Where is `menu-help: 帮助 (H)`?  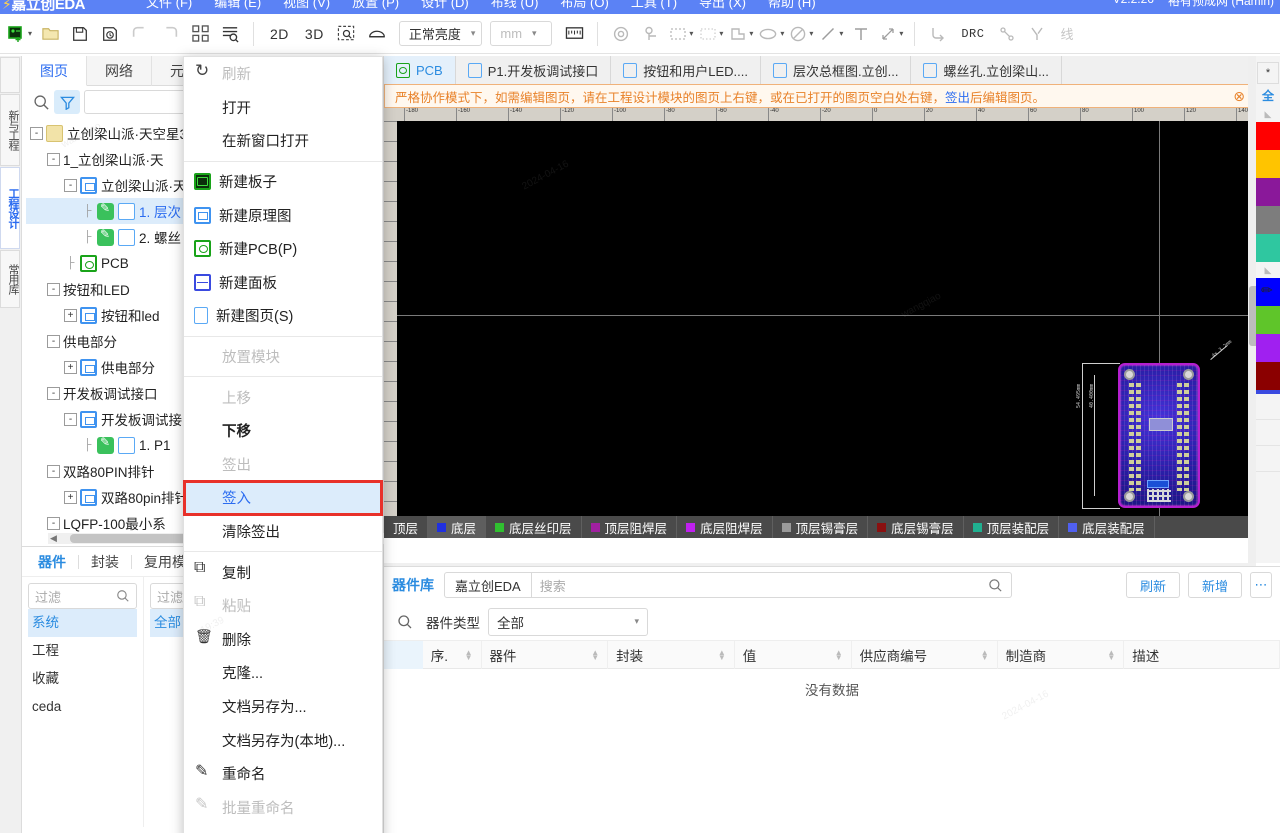
menu-help: 帮助 (H) is located at coordinates (792, 5).